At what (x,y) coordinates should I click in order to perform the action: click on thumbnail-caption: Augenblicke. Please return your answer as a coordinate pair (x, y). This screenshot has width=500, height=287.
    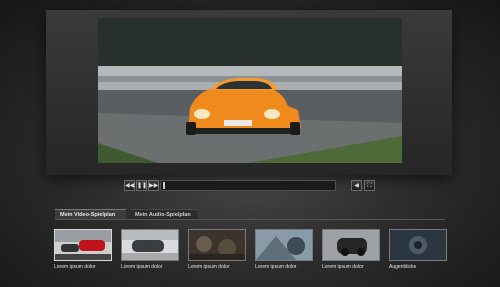
    Looking at the image, I should click on (403, 267).